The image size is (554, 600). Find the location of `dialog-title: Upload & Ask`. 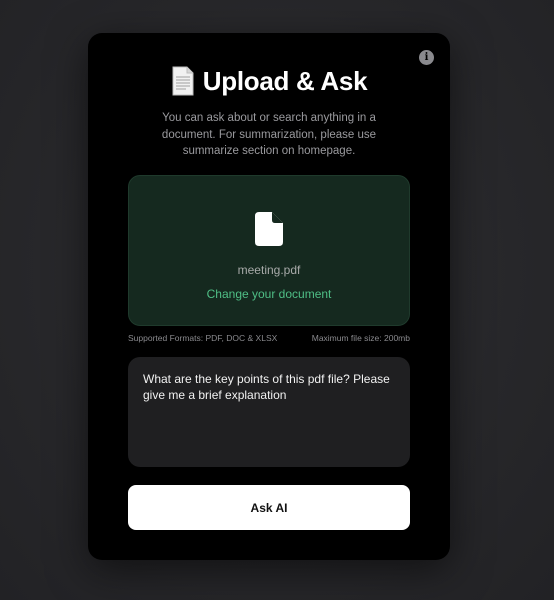

dialog-title: Upload & Ask is located at coordinates (285, 80).